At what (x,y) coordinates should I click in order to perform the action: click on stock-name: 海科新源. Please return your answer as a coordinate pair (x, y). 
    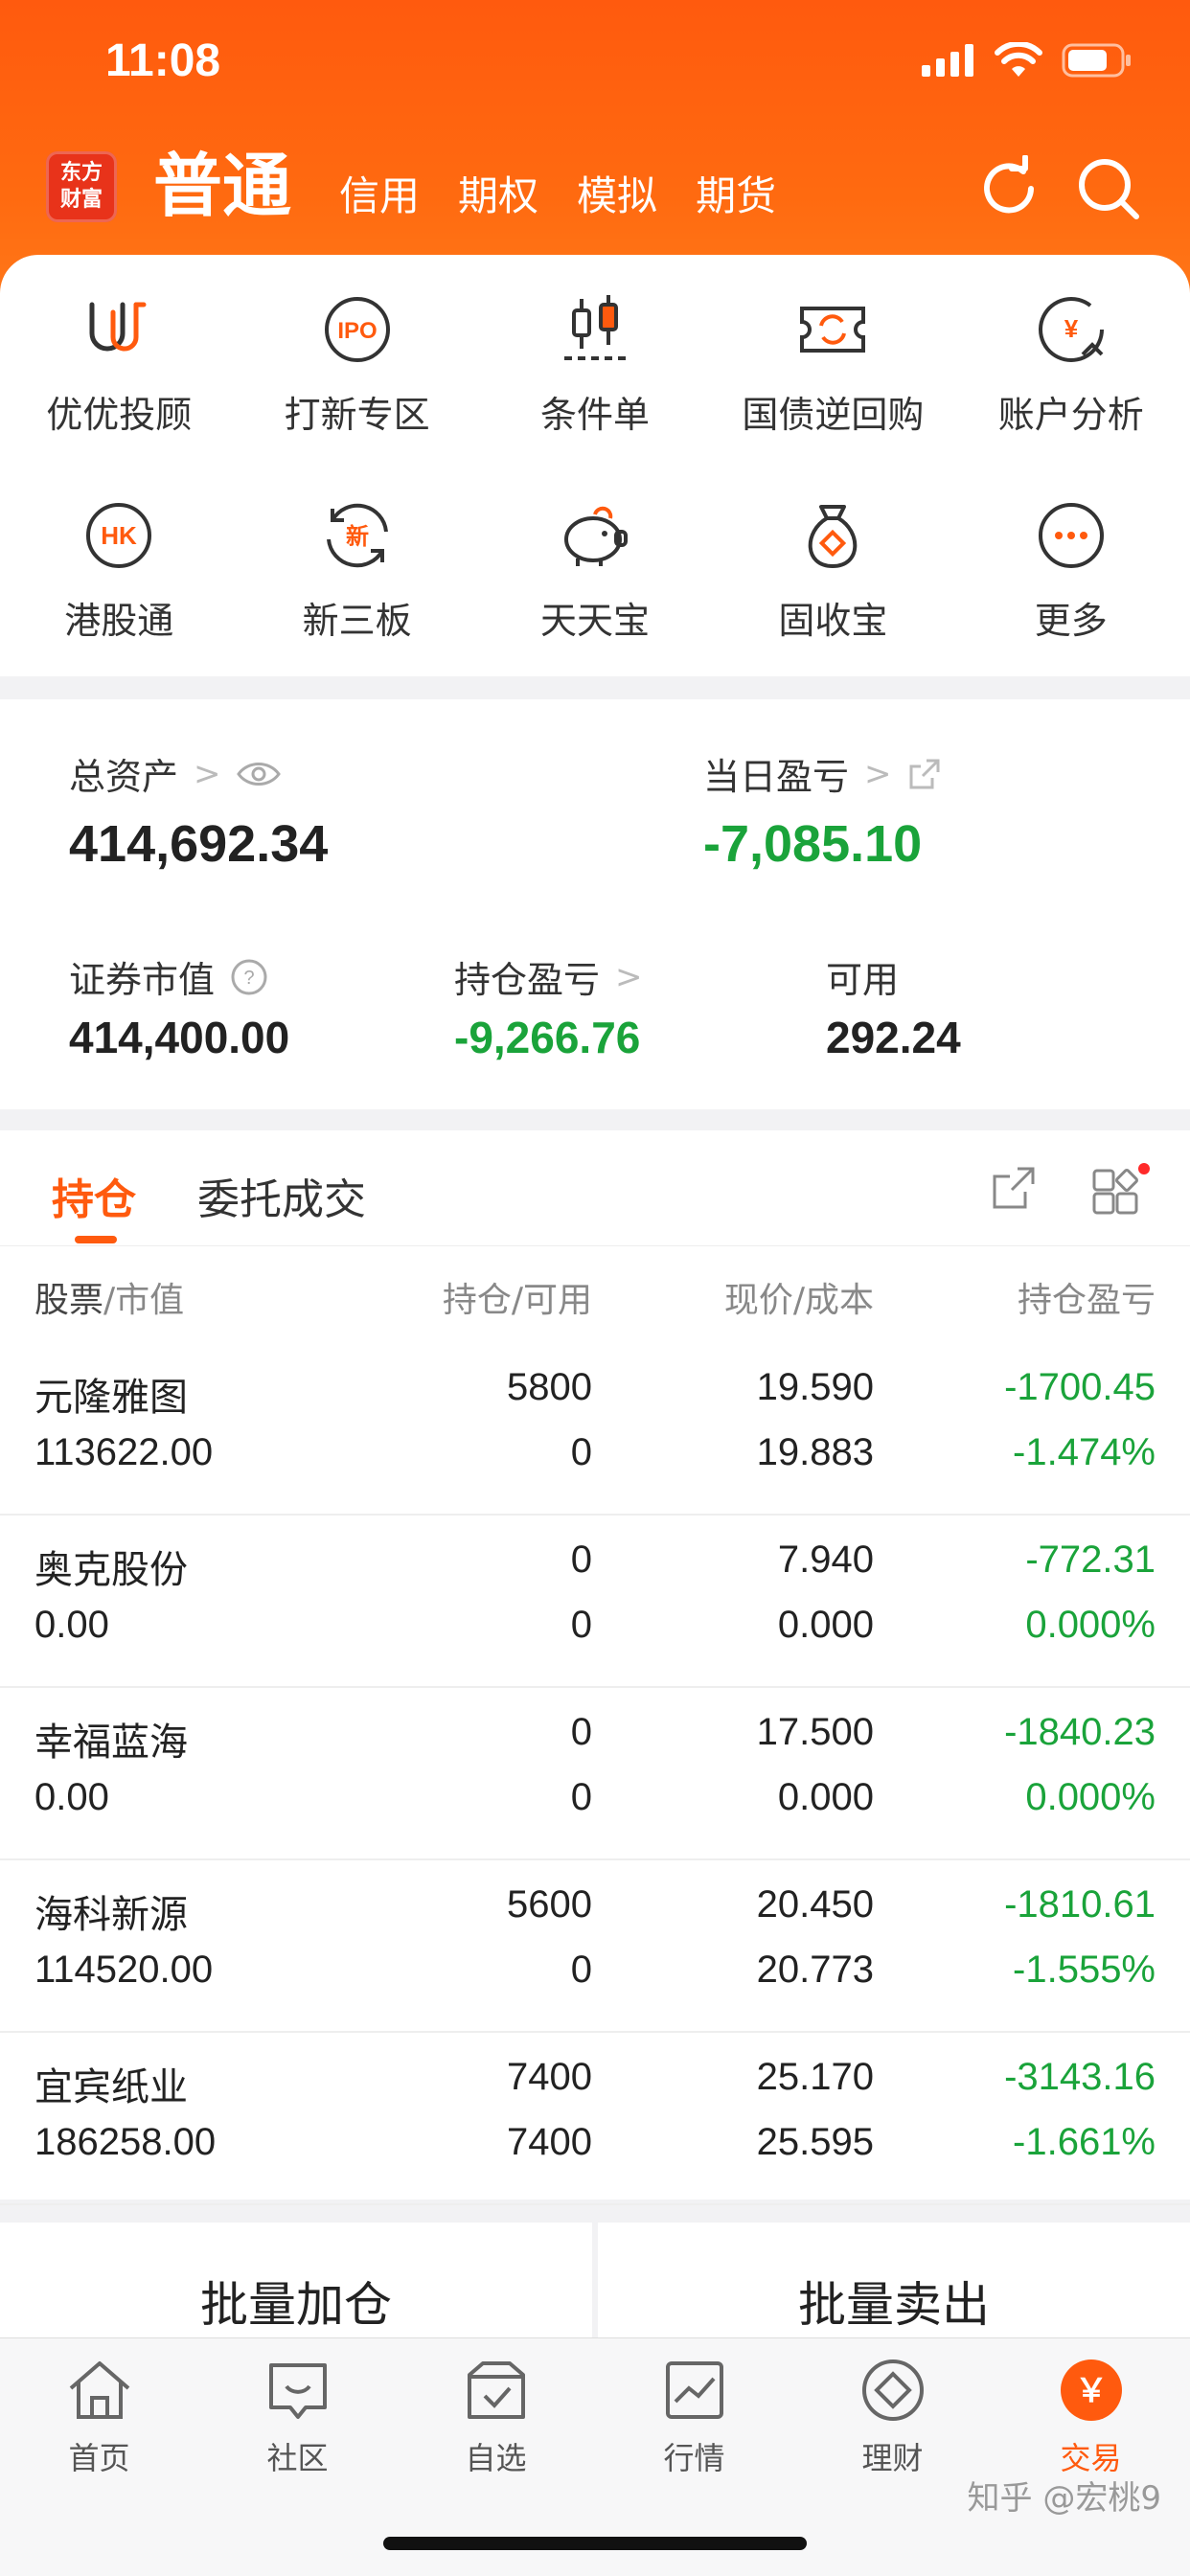
    Looking at the image, I should click on (111, 1915).